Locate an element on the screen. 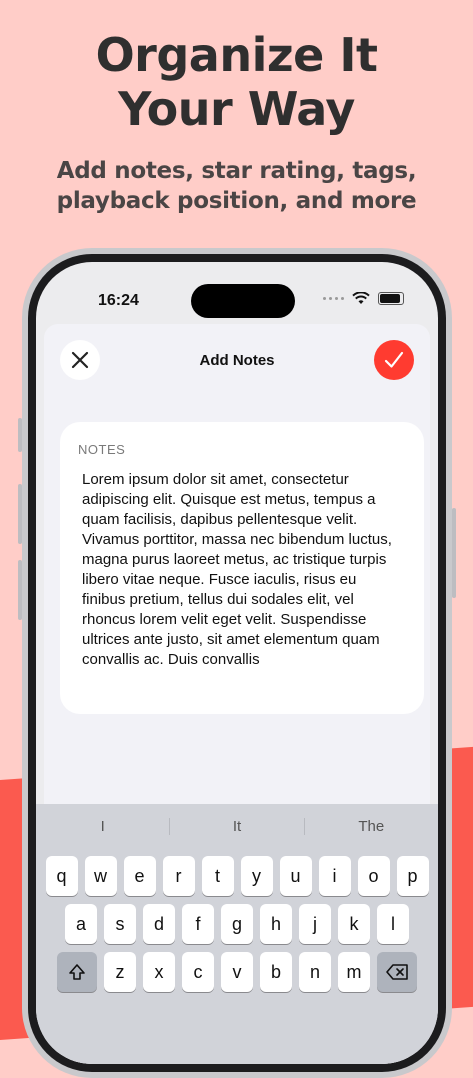  key-b: b is located at coordinates (276, 972).